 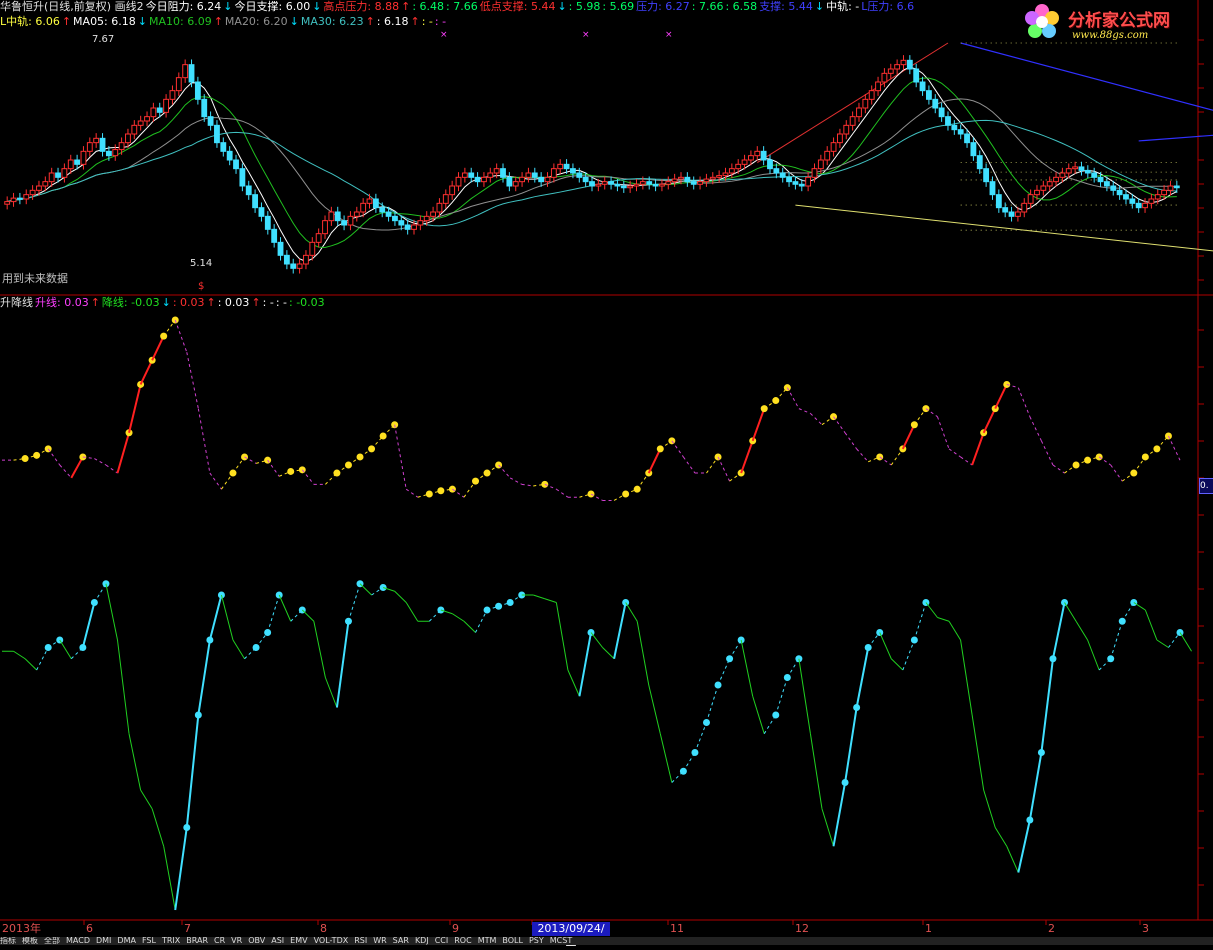 What do you see at coordinates (130, 302) in the screenshot?
I see `indicator-header-item: 降线: -0.03` at bounding box center [130, 302].